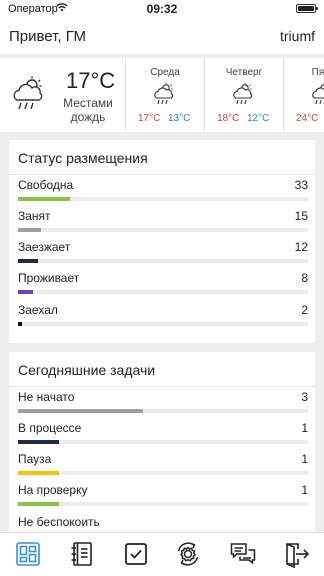 Image resolution: width=324 pixels, height=576 pixels. I want to click on status-label: Заехал, so click(38, 310).